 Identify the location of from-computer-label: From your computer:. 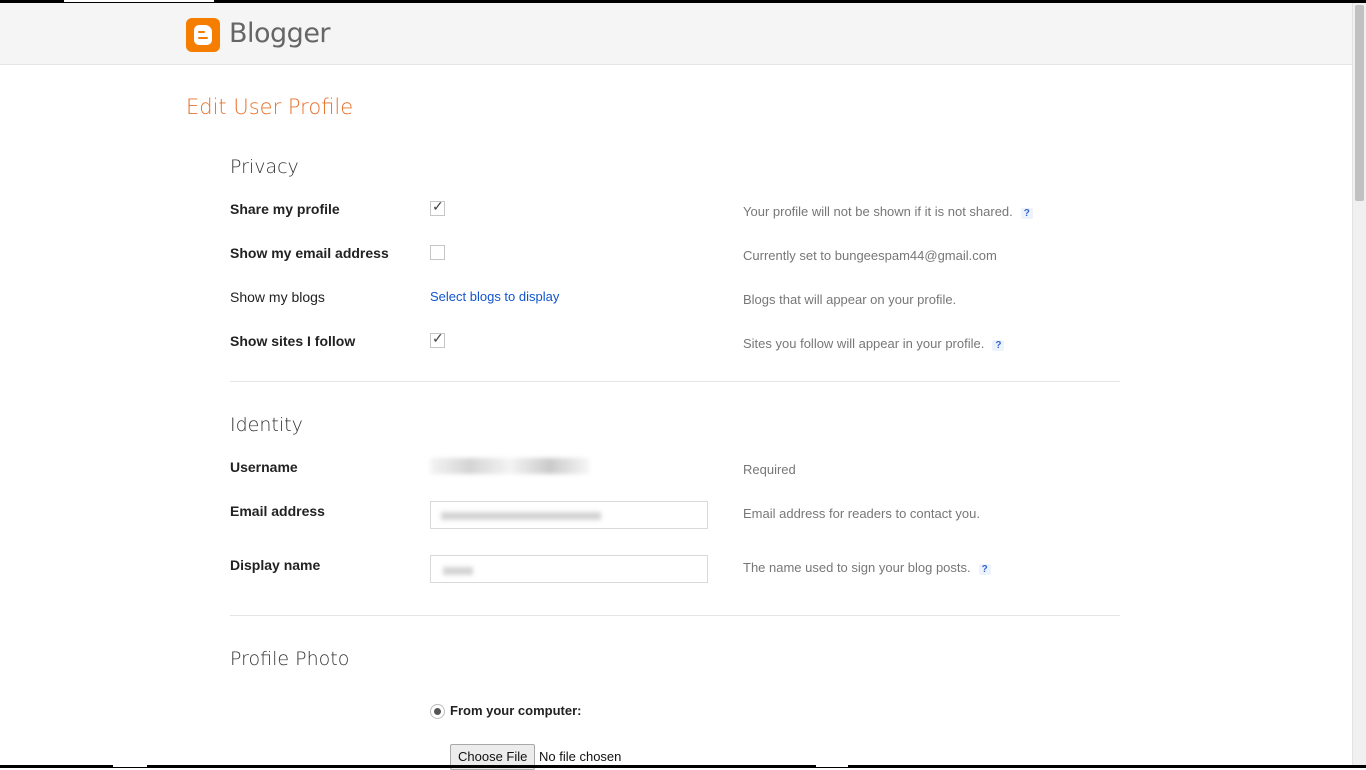
(515, 710).